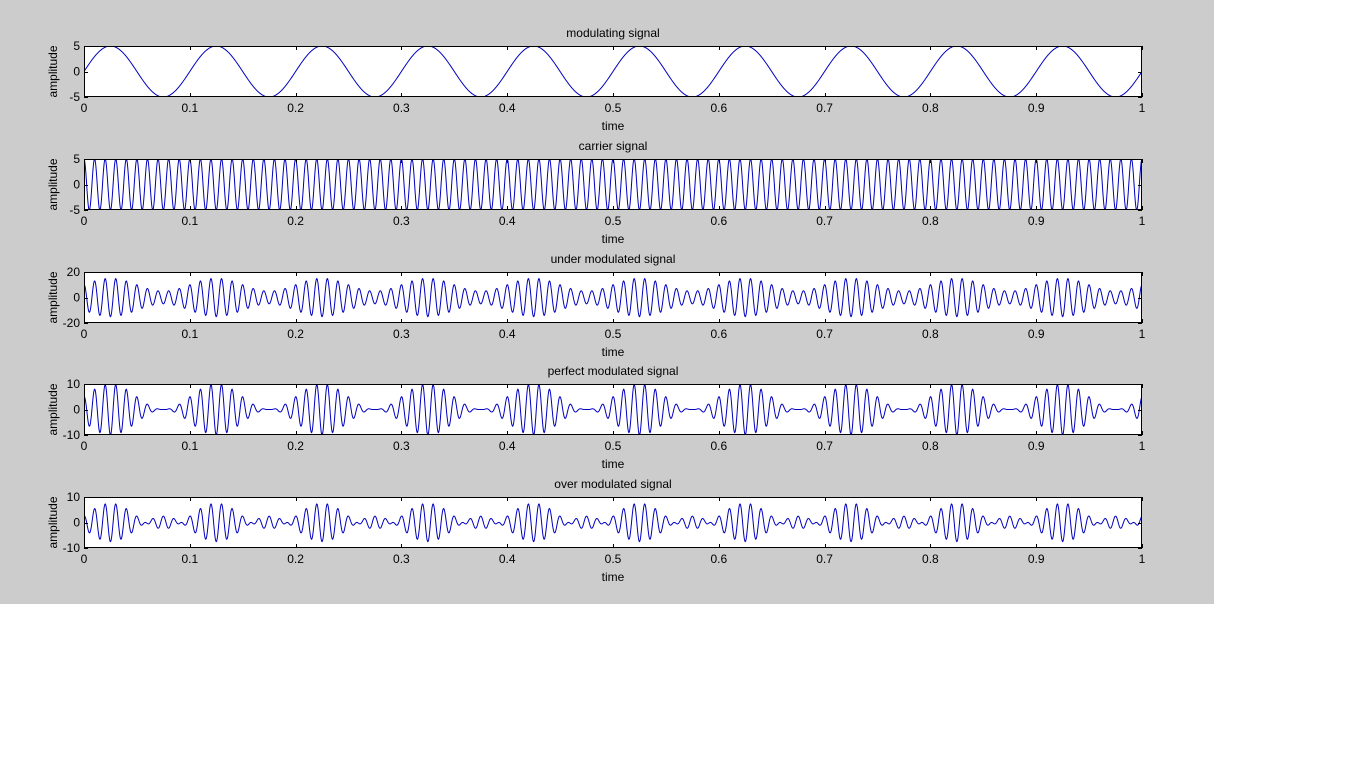 The height and width of the screenshot is (768, 1366). What do you see at coordinates (612, 33) in the screenshot?
I see `subplot-title: modulating signal` at bounding box center [612, 33].